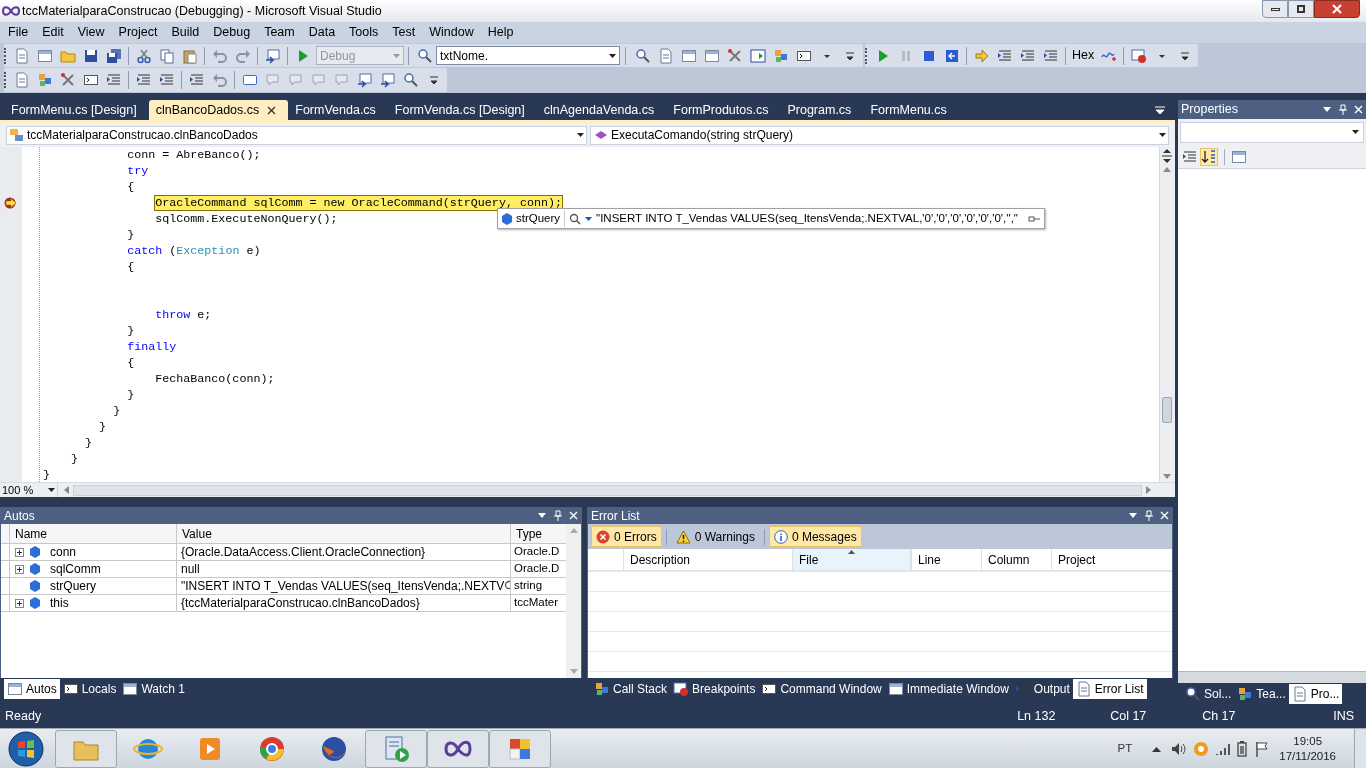  What do you see at coordinates (296, 135) in the screenshot?
I see `type-dropdown: tccMaterialparaConstrucao.clnBancoDados` at bounding box center [296, 135].